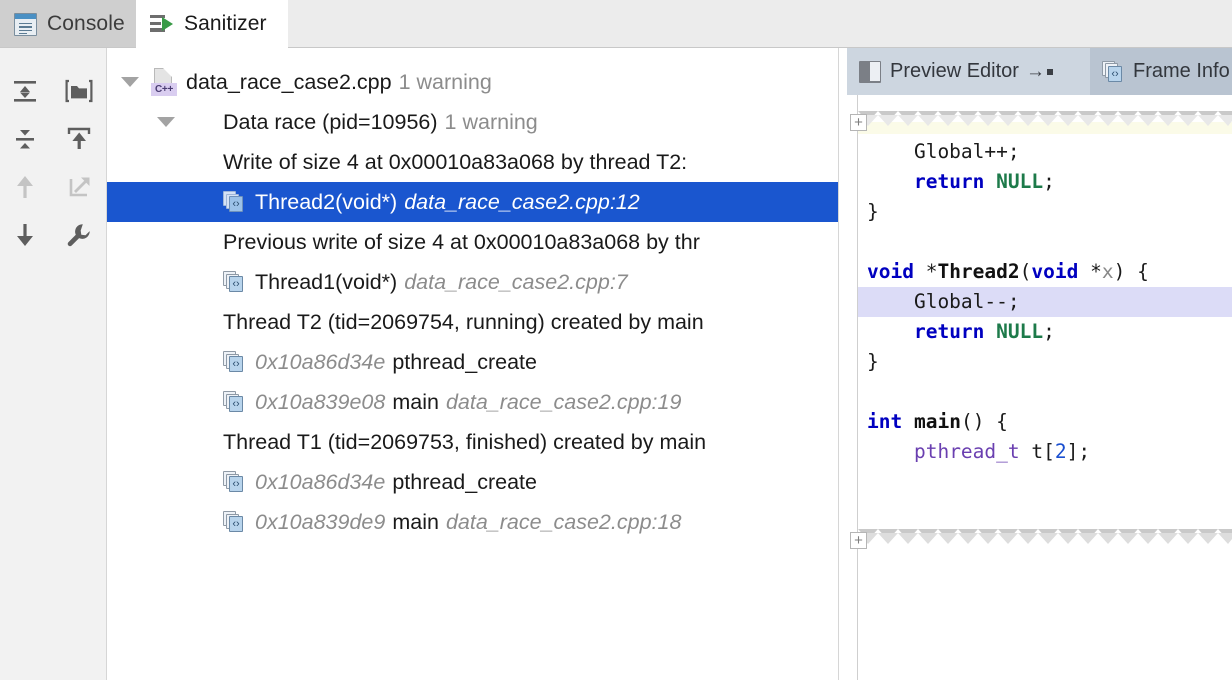  What do you see at coordinates (445, 81) in the screenshot?
I see `tree-row-file-warning-count: 1 warning` at bounding box center [445, 81].